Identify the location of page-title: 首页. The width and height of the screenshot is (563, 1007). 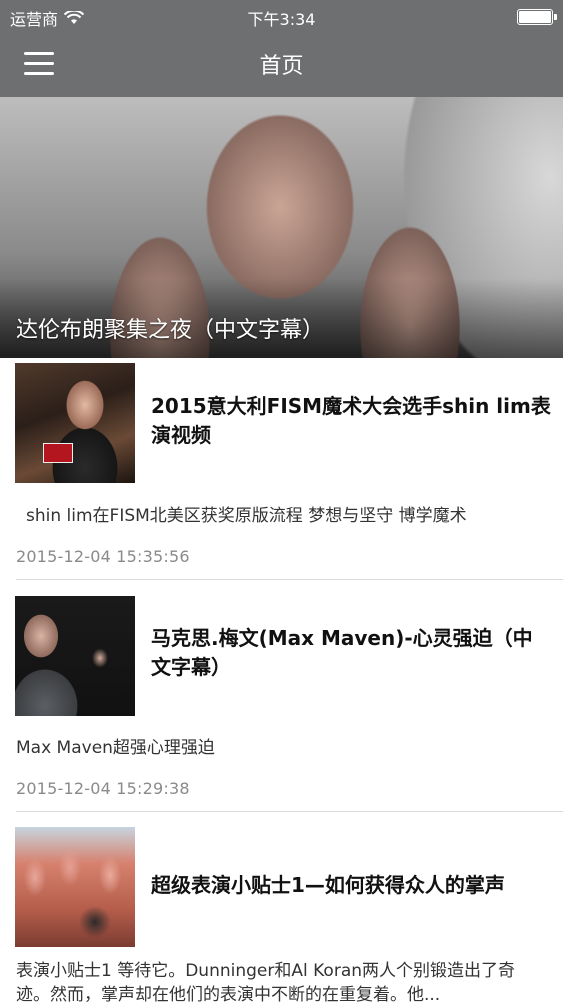
(281, 66).